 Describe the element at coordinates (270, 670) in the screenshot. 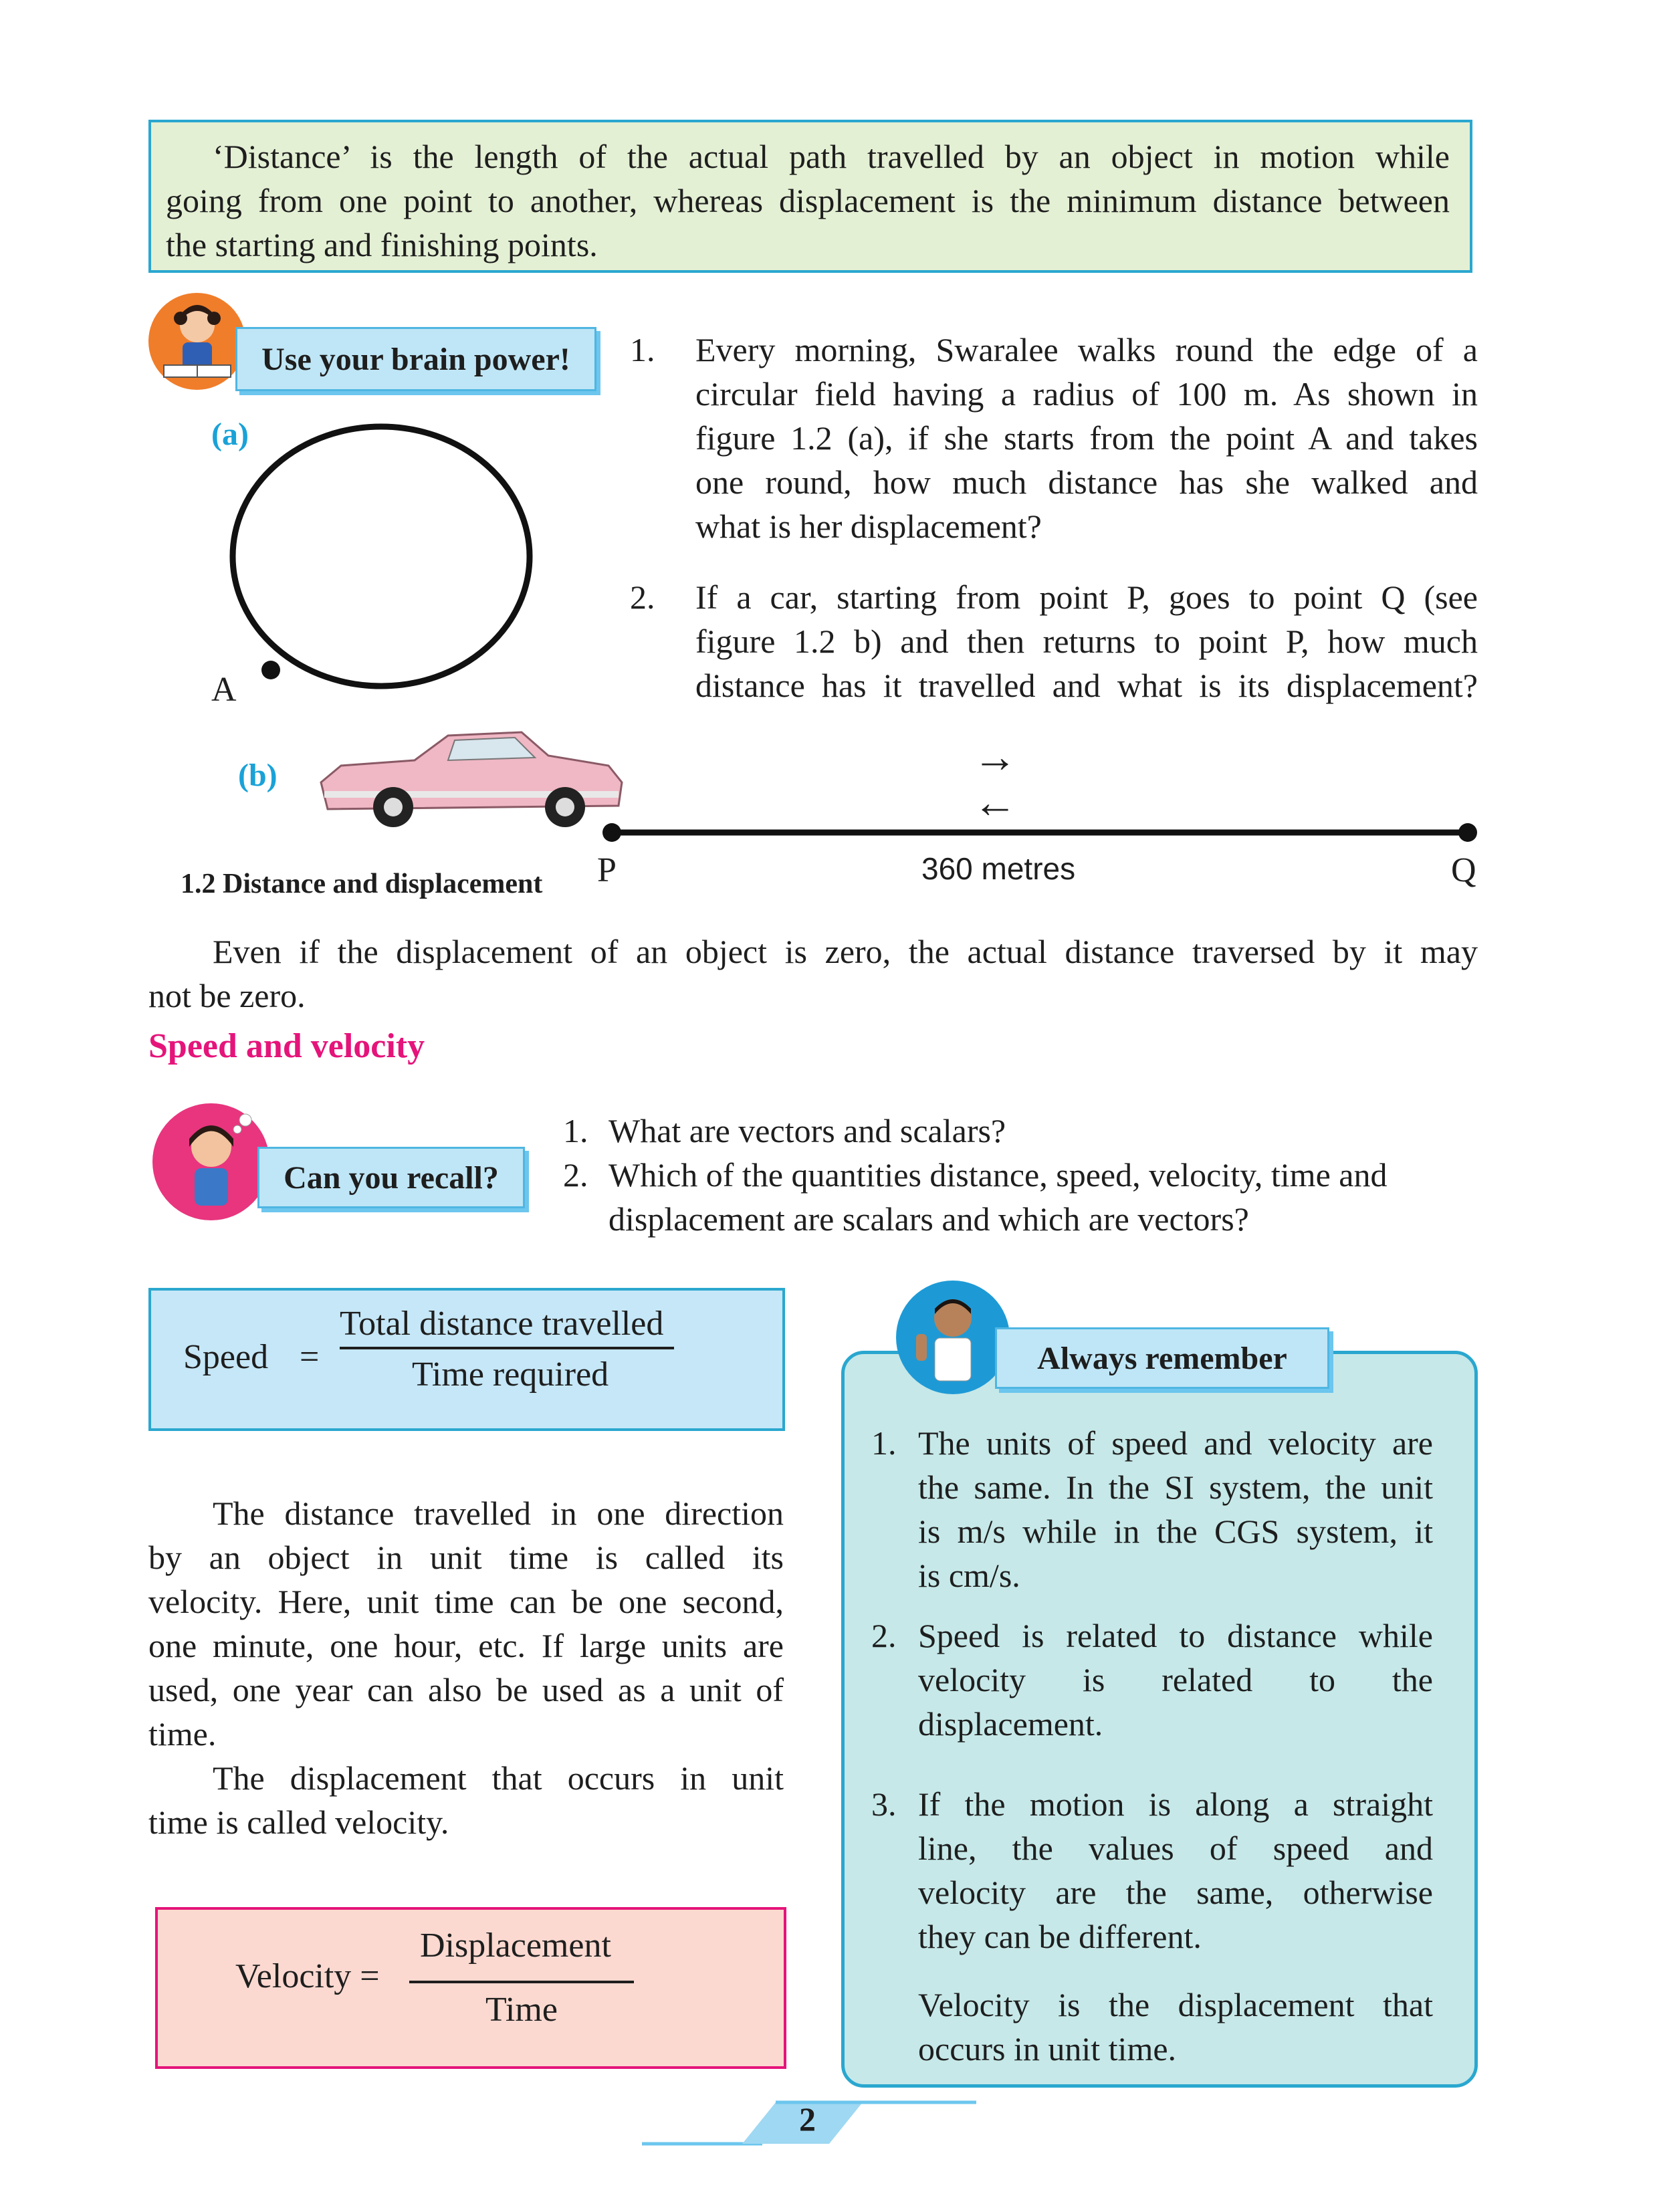

I see `point-a-marker` at that location.